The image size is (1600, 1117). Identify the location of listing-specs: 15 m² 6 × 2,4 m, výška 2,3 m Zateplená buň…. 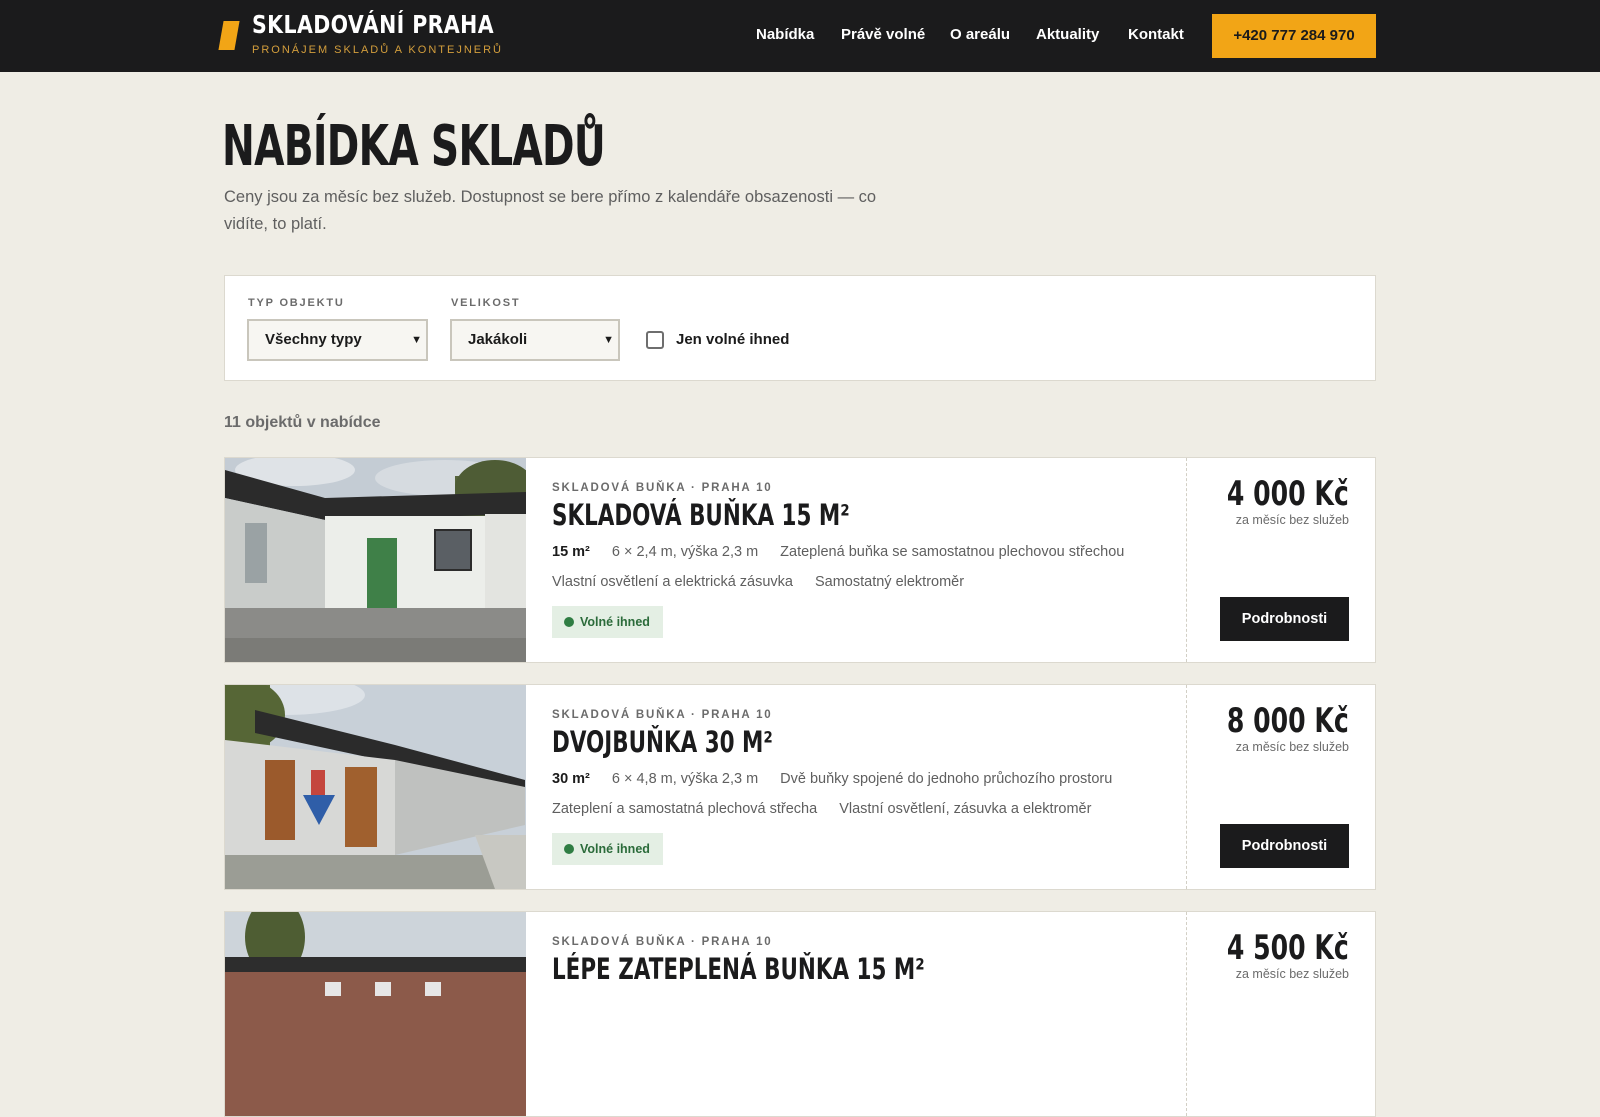
(849, 552).